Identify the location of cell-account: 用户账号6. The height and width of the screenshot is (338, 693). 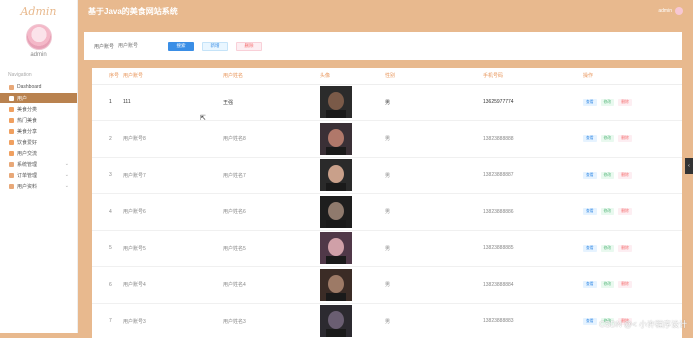
(170, 212).